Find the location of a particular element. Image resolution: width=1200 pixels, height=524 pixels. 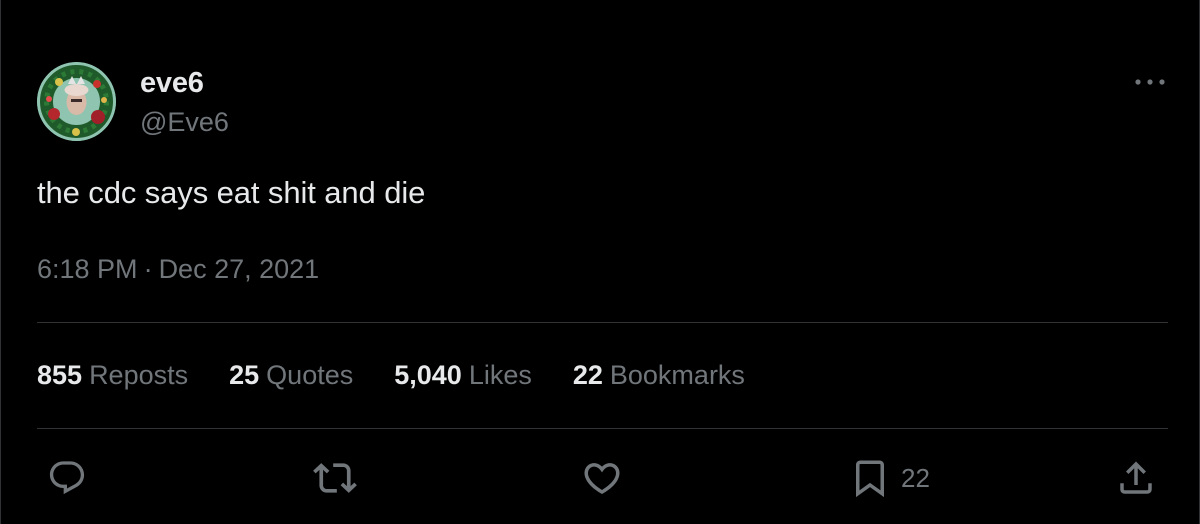

quotes-count: 25 is located at coordinates (244, 375).